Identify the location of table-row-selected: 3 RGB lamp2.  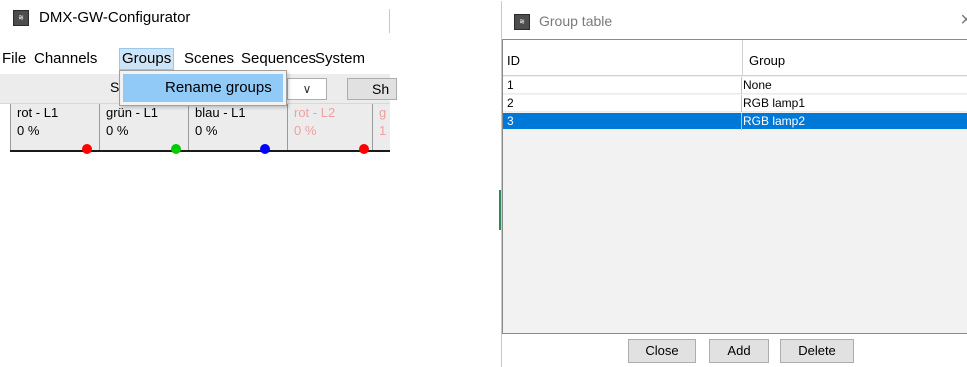
(735, 121).